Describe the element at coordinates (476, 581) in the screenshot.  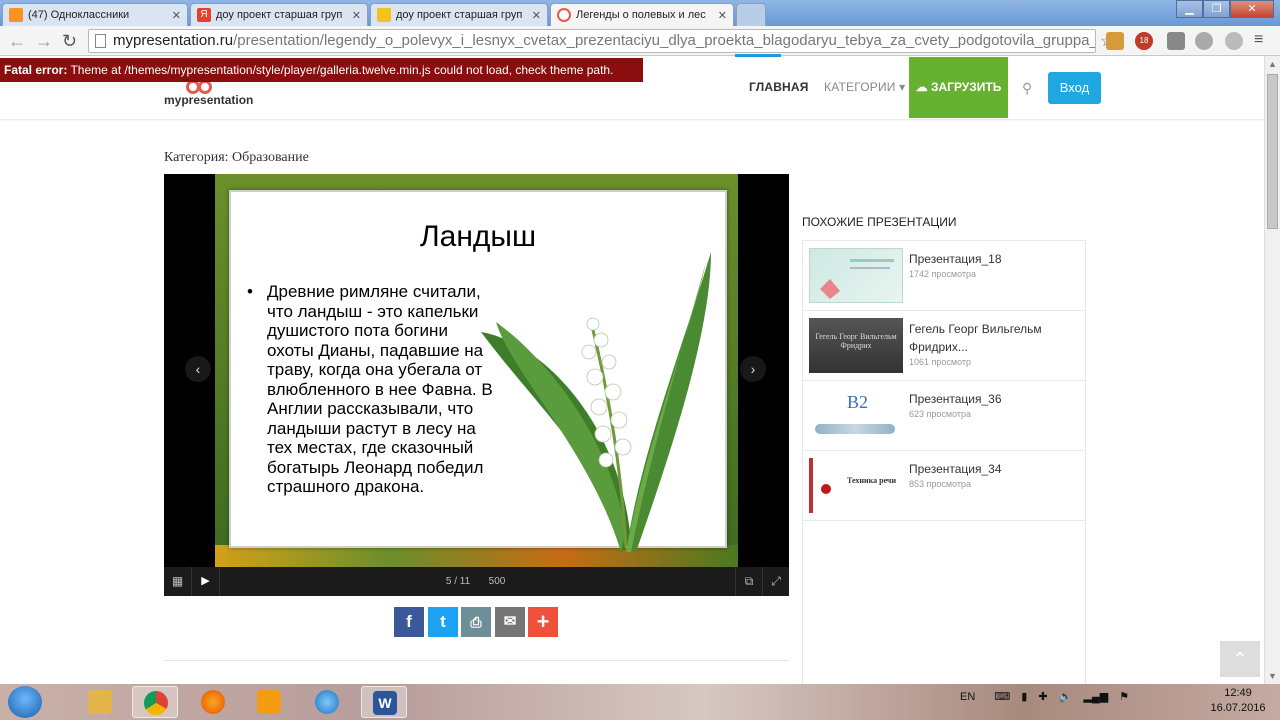
I see `player-controls: ▦ ▶ 5 / 11 500 ⧉ ⤢` at that location.